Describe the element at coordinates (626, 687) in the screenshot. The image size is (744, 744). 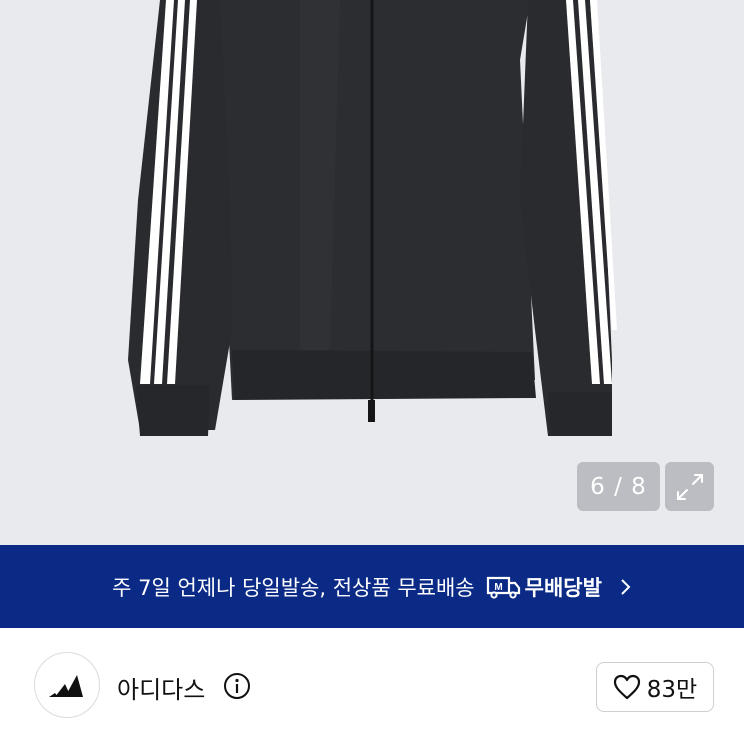
I see `heart-icon` at that location.